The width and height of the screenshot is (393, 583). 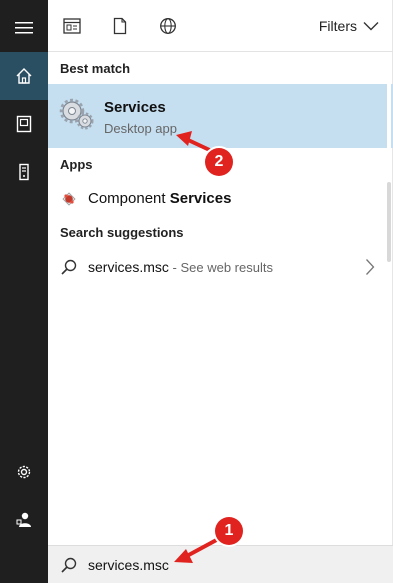 I want to click on home-button, so click(x=24, y=76).